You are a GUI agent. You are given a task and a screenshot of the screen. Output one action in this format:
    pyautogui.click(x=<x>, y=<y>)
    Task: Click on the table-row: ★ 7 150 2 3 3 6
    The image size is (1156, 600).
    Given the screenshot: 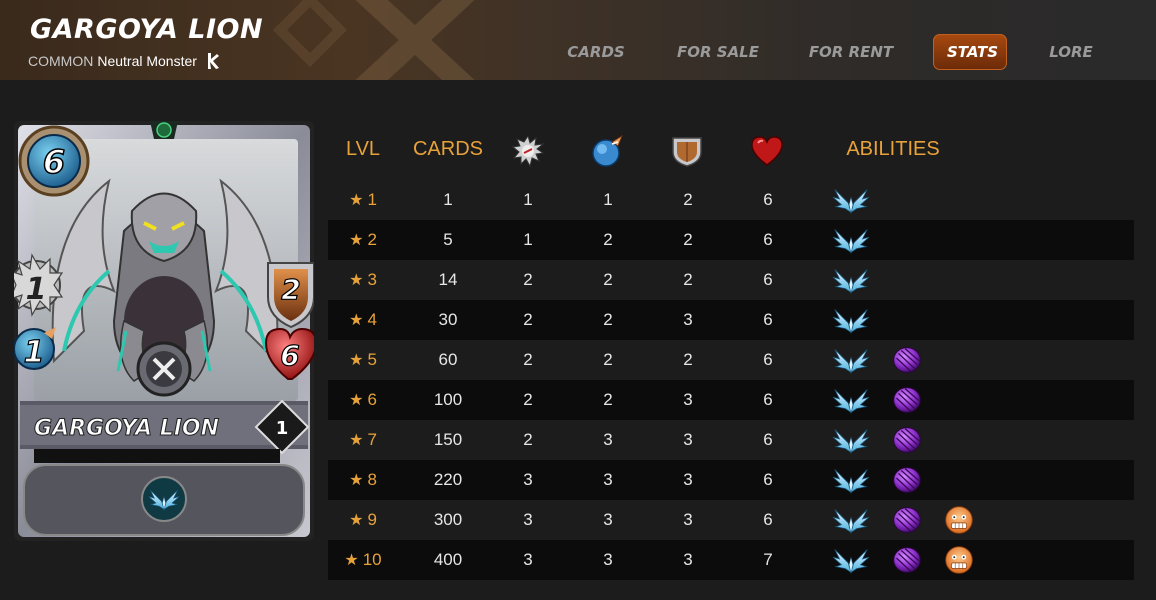 What is the action you would take?
    pyautogui.click(x=731, y=440)
    